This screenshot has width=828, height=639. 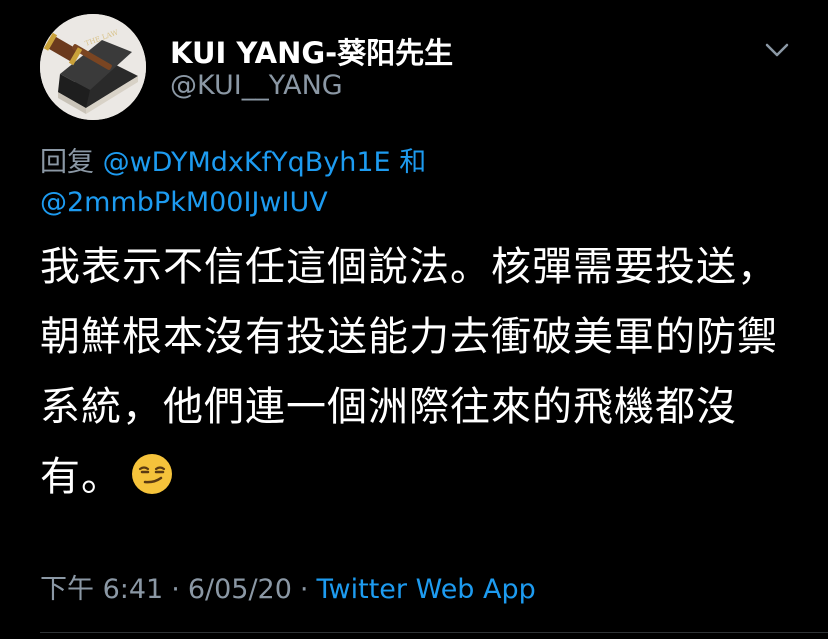 What do you see at coordinates (311, 51) in the screenshot?
I see `author-display-name: KUI YANG-葵阳先生` at bounding box center [311, 51].